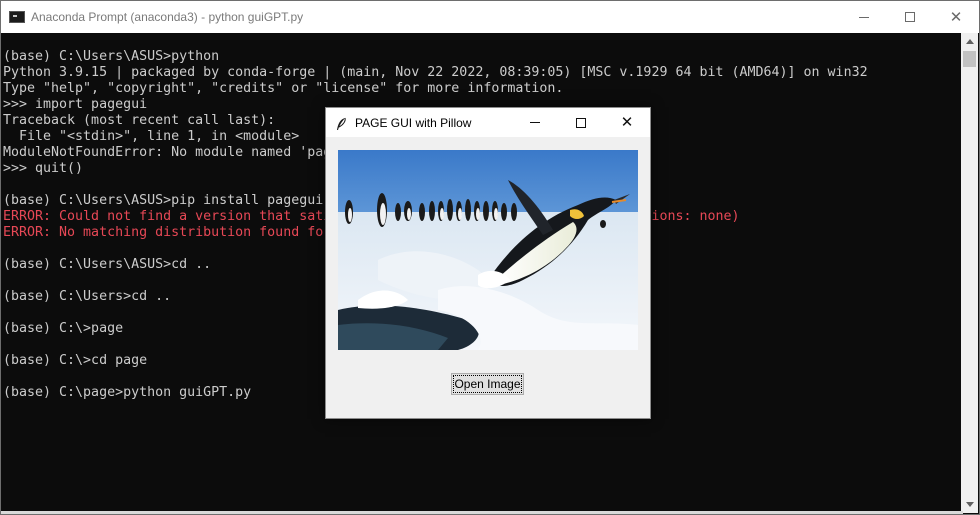 The height and width of the screenshot is (515, 980). Describe the element at coordinates (341, 123) in the screenshot. I see `feather-icon` at that location.